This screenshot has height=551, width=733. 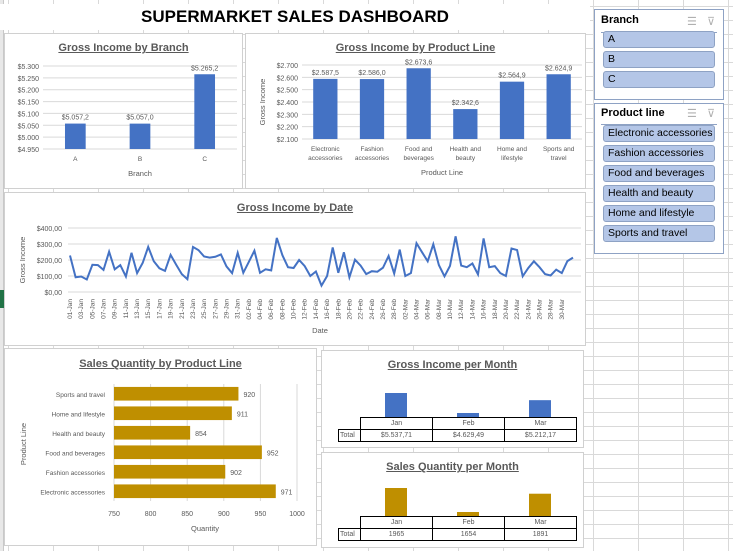 What do you see at coordinates (442, 172) in the screenshot?
I see `x-axis-title: Product Line` at bounding box center [442, 172].